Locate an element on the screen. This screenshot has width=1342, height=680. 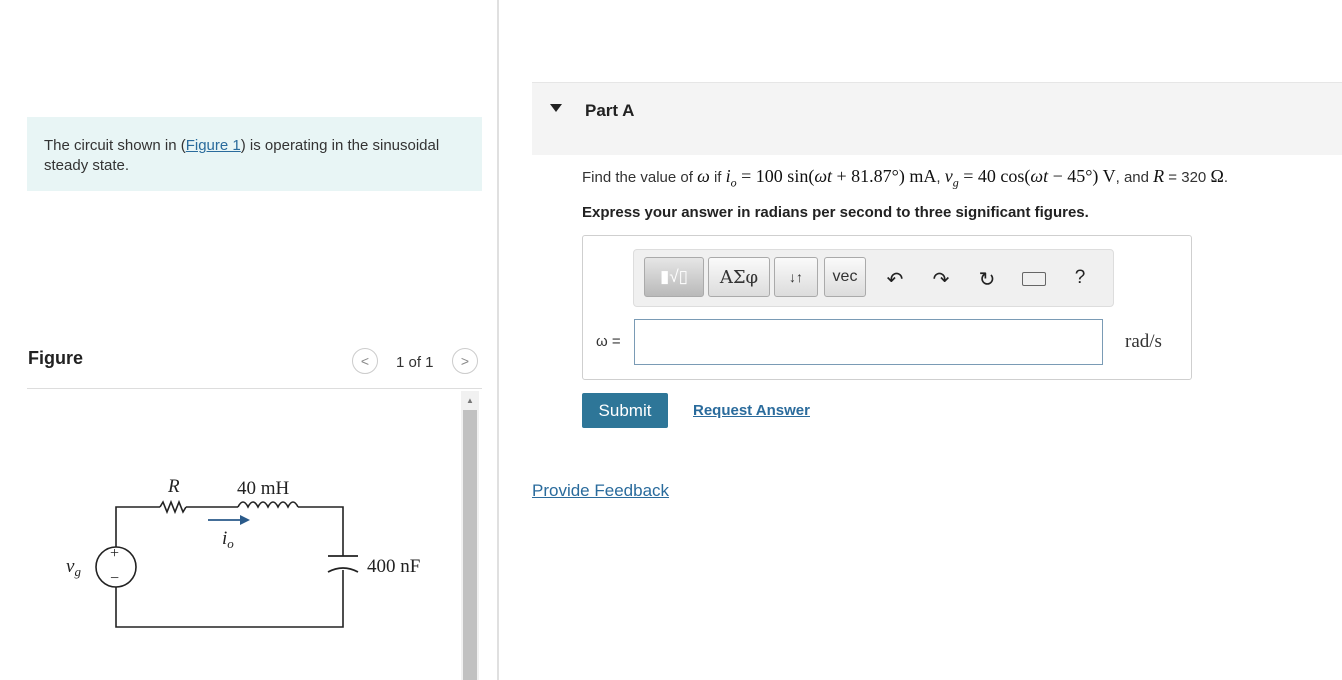
templates-button: ▮√▯ is located at coordinates (674, 277).